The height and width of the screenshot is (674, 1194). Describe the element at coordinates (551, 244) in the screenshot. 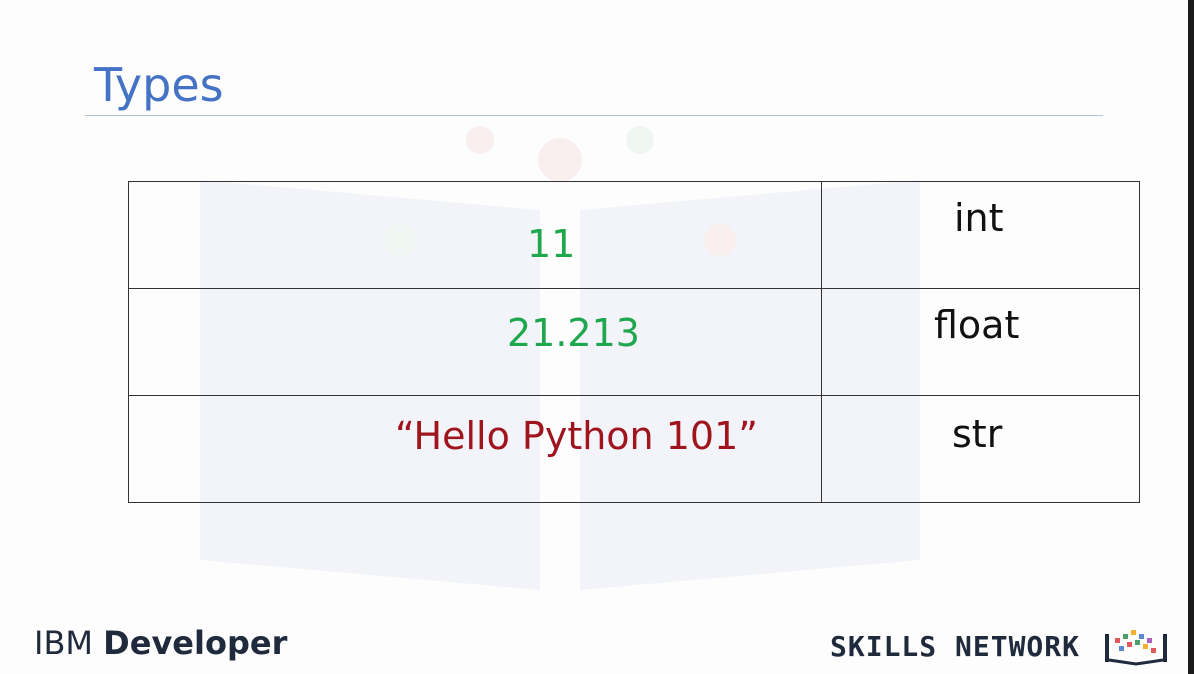

I see `value-int: 11` at that location.